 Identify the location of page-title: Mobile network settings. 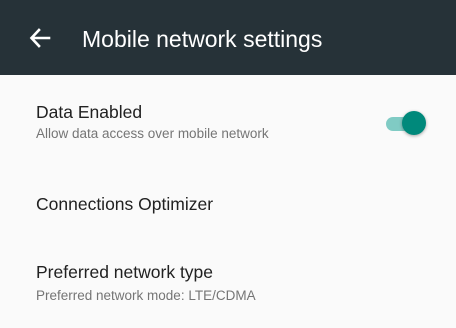
(202, 39).